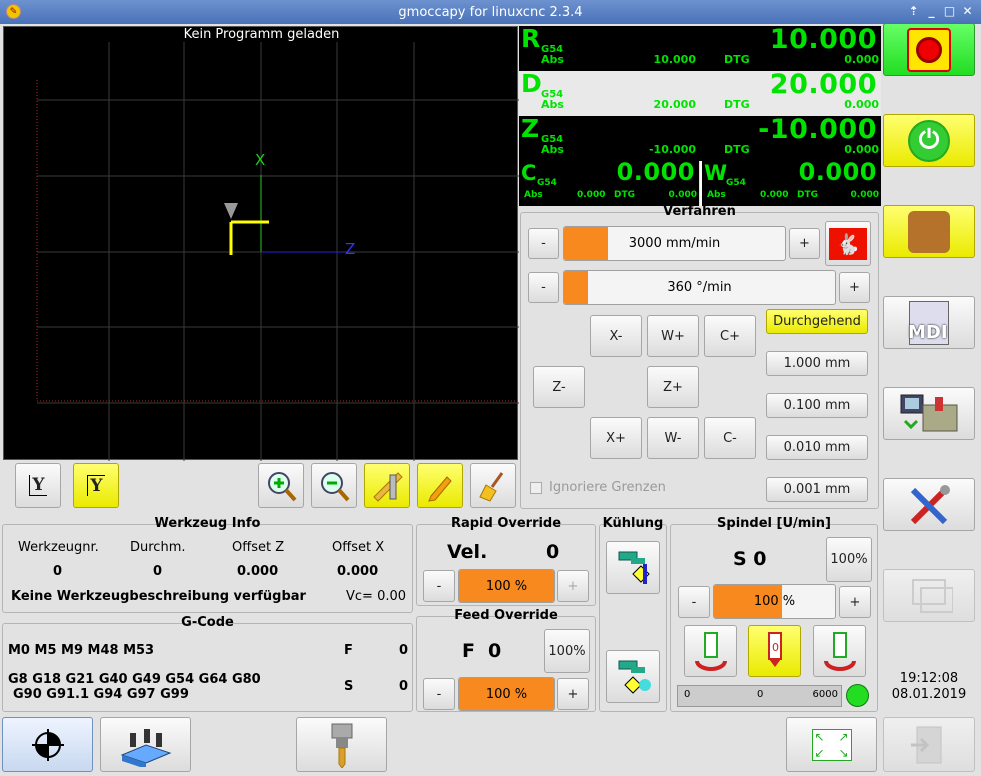  I want to click on fullscreen-button: ↖ ↗ ↙ ↘, so click(831, 744).